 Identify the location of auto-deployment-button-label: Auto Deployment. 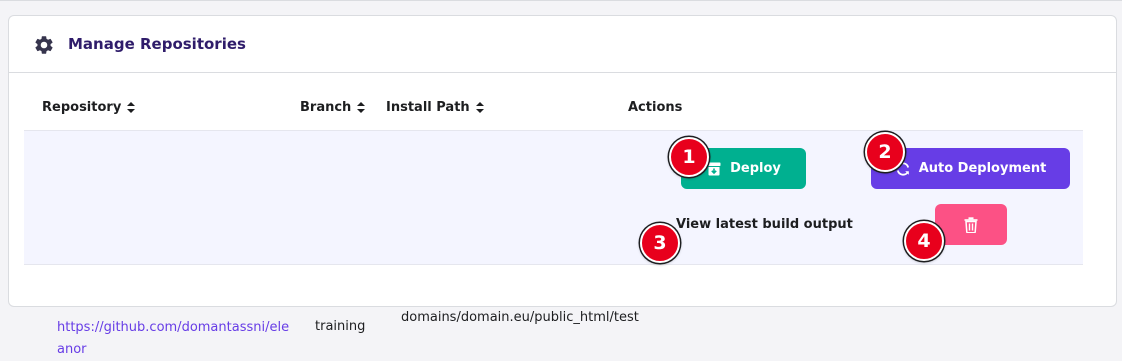
(982, 168).